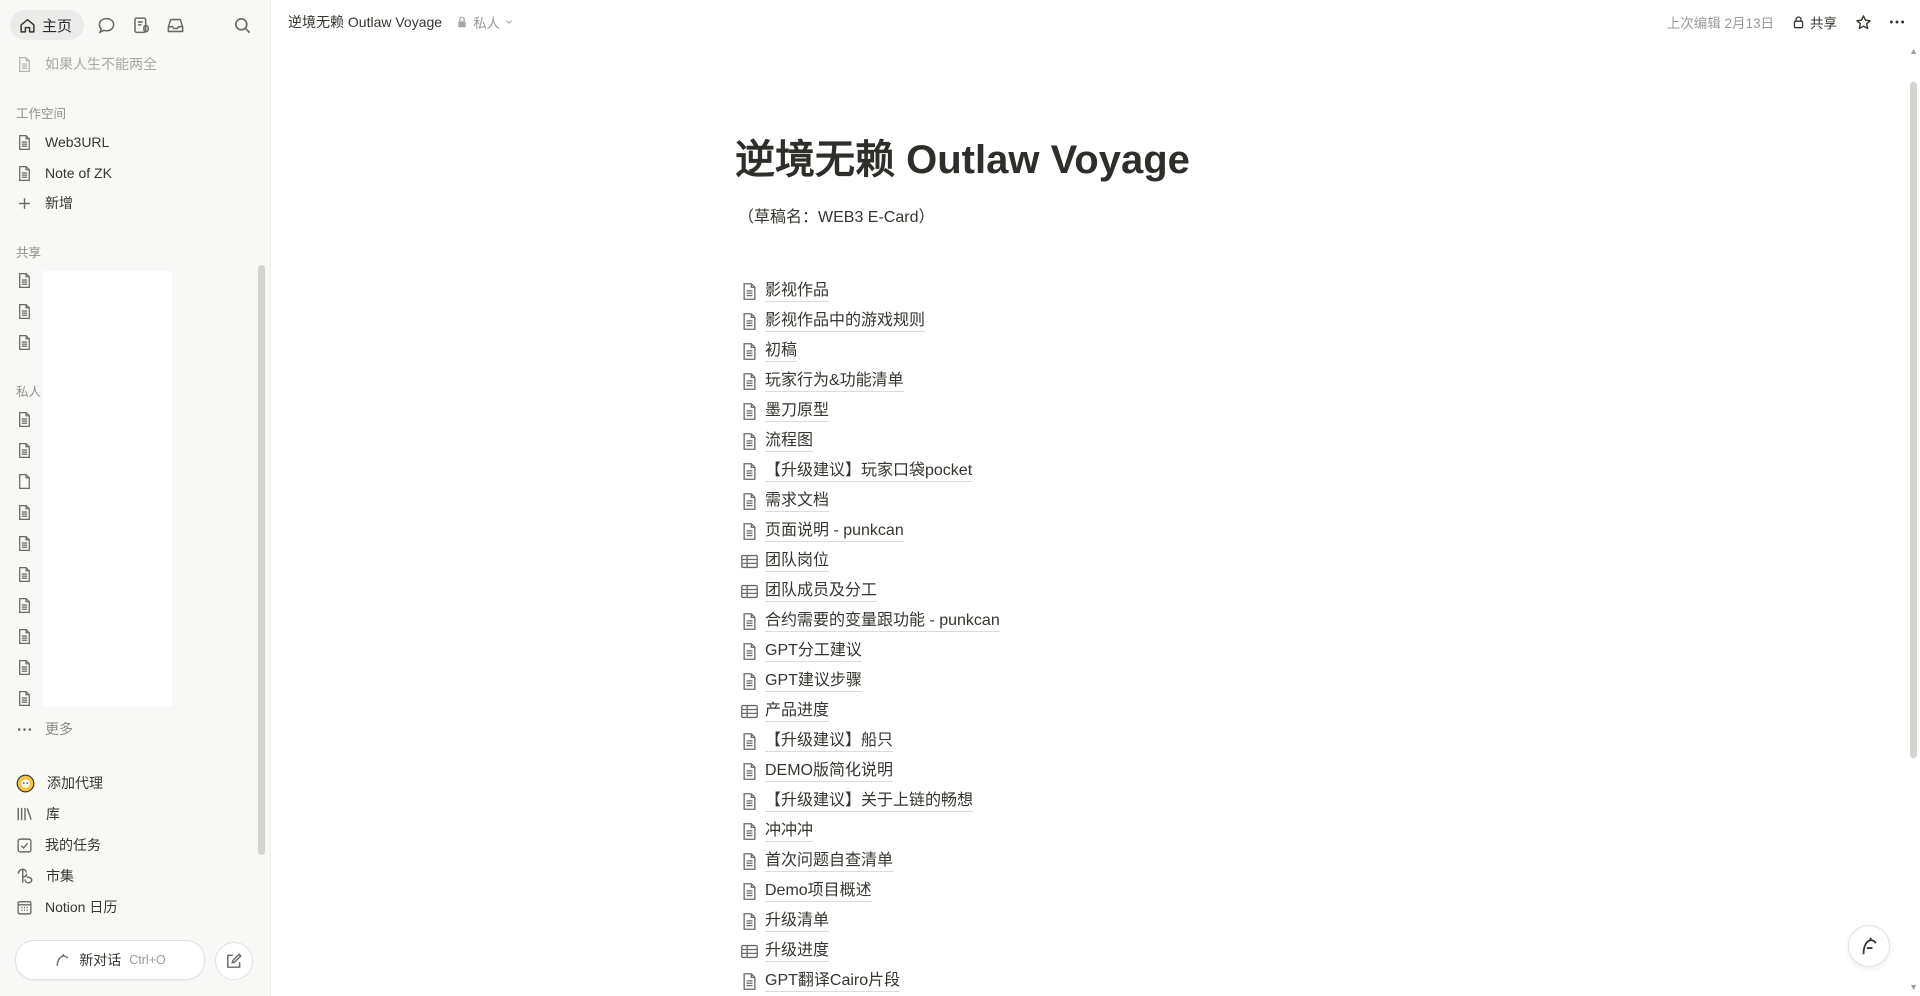 The width and height of the screenshot is (1920, 996). What do you see at coordinates (870, 411) in the screenshot?
I see `subpage-link: 墨刀原型` at bounding box center [870, 411].